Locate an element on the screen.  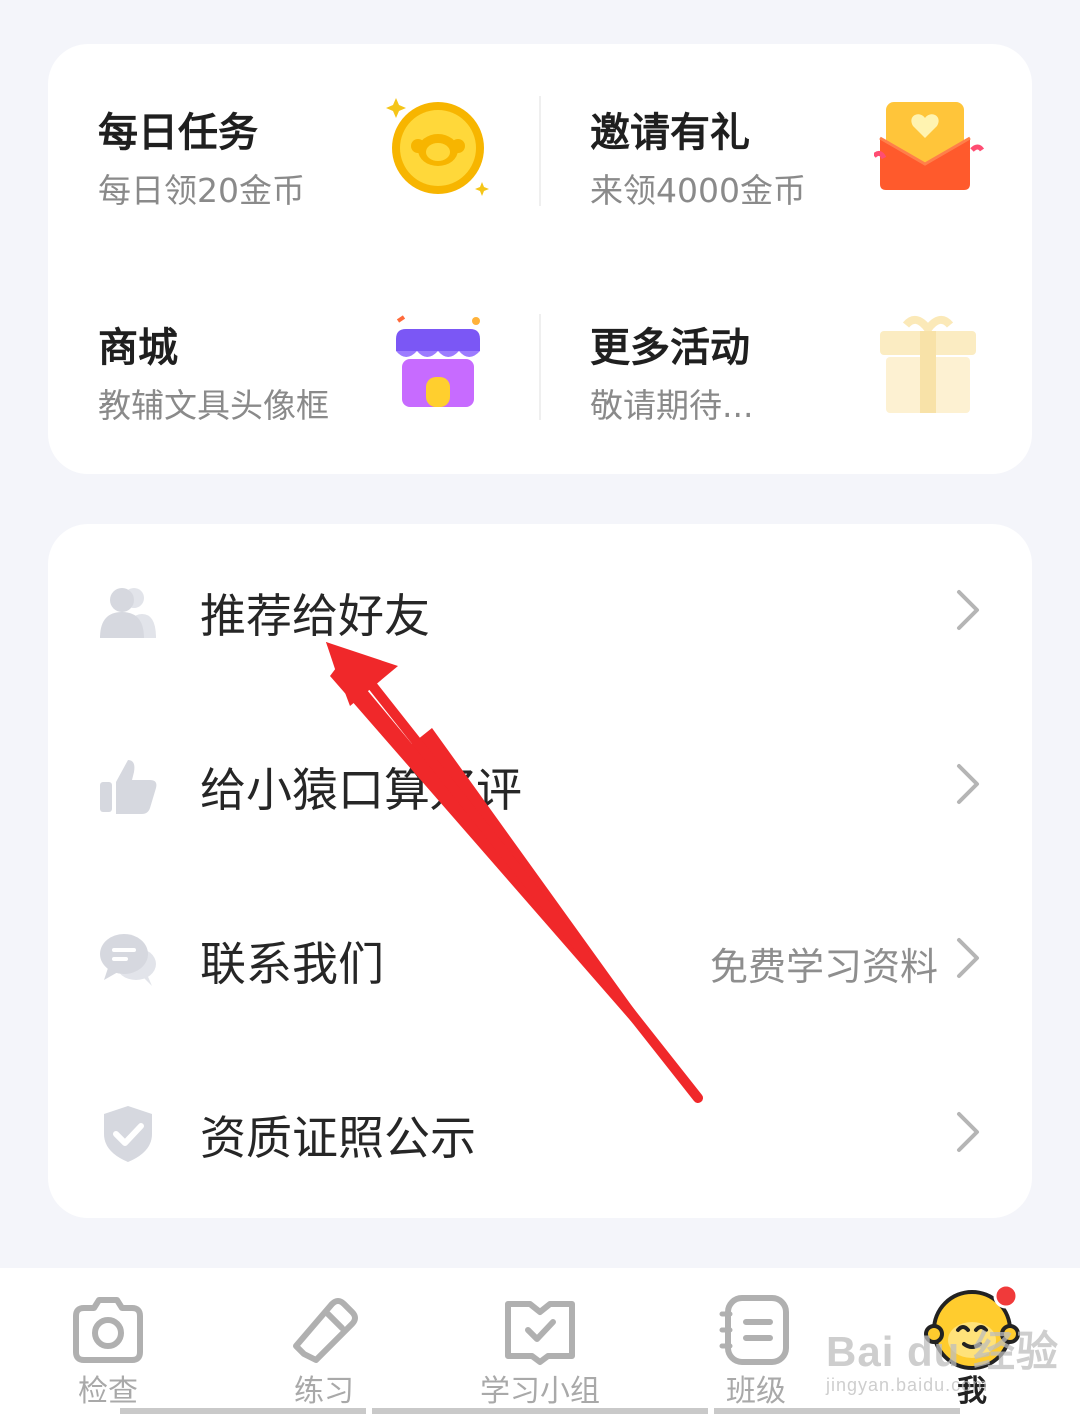
chat-bubble-icon is located at coordinates (128, 960).